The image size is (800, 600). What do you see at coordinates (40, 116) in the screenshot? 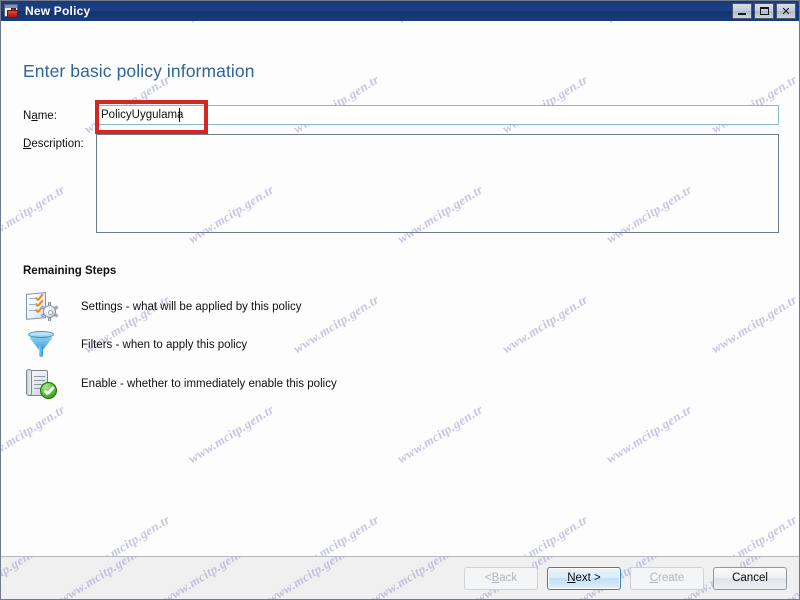
I see `name-label: Name:` at bounding box center [40, 116].